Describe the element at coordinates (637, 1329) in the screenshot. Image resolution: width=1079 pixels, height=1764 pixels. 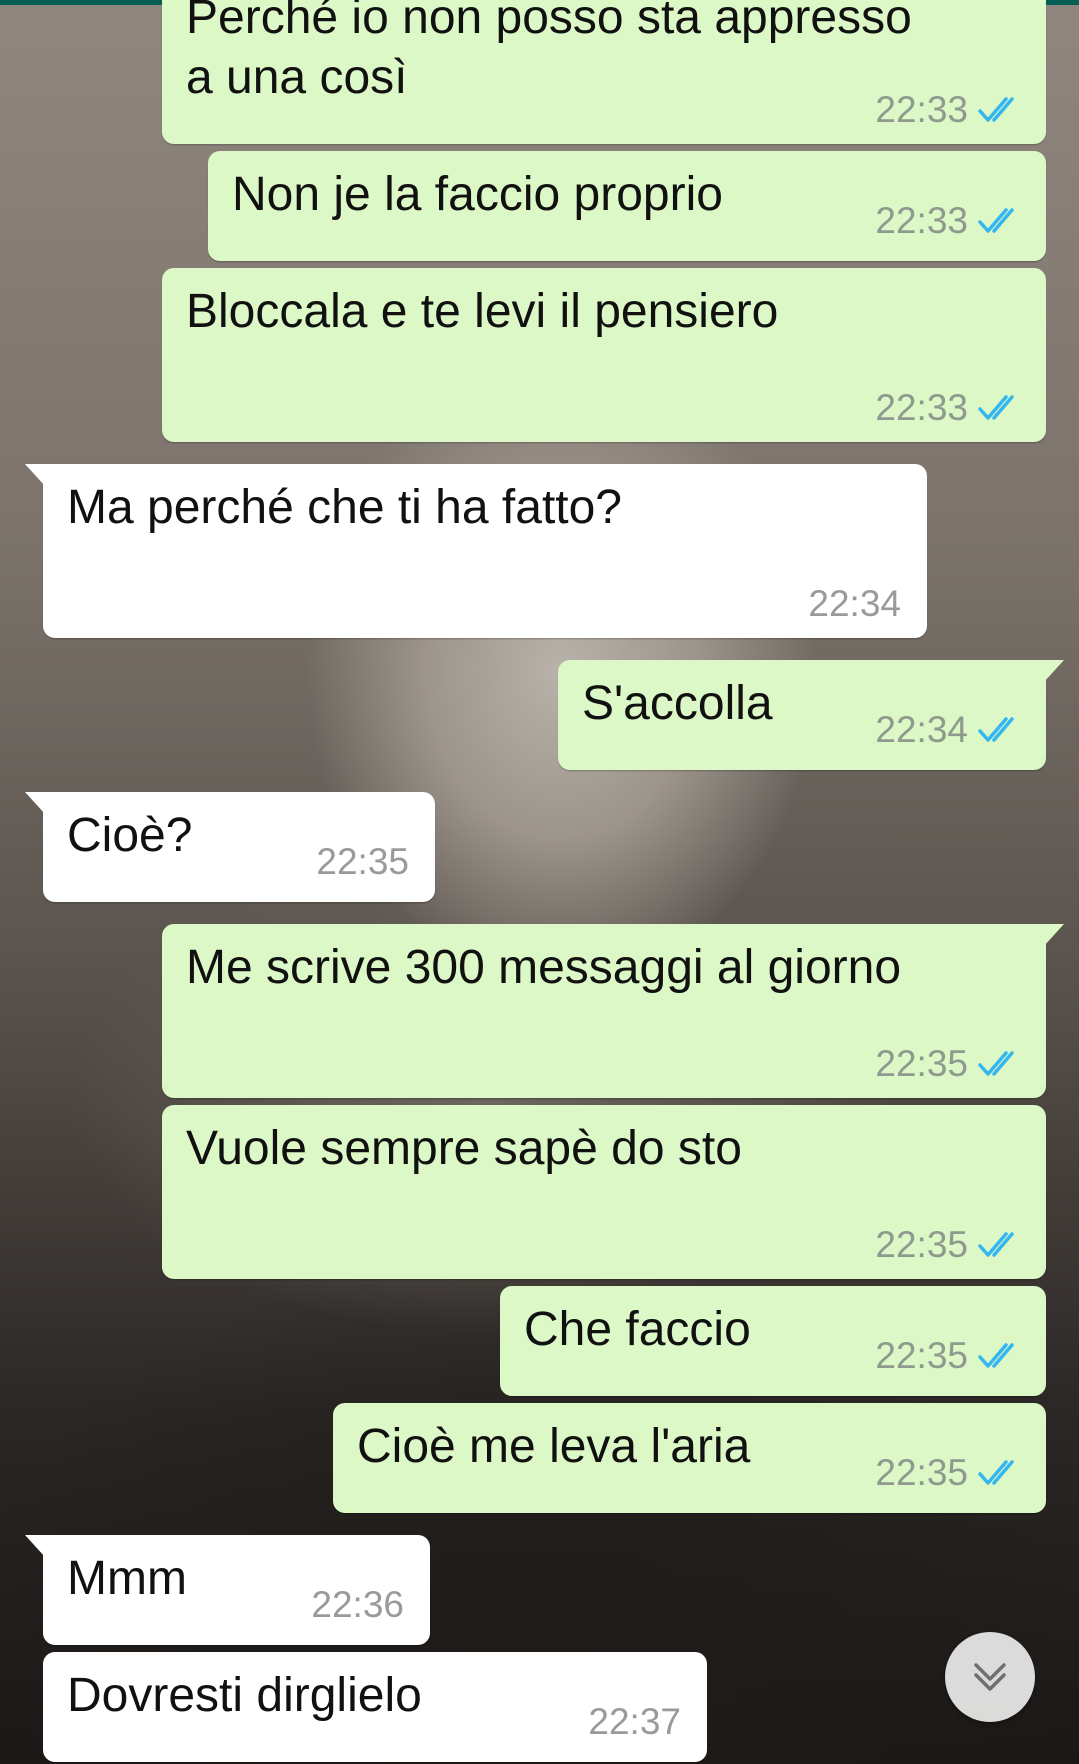
I see `message-text: Che faccio` at that location.